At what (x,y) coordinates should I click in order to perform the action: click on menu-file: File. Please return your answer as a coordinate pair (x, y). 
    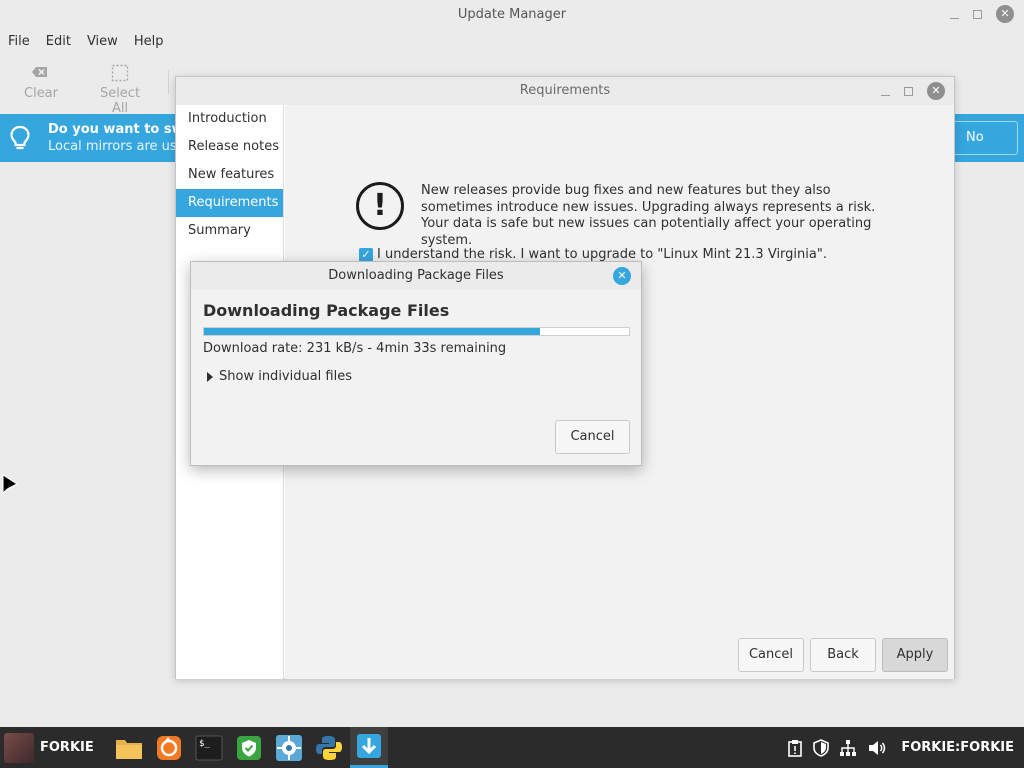
    Looking at the image, I should click on (19, 42).